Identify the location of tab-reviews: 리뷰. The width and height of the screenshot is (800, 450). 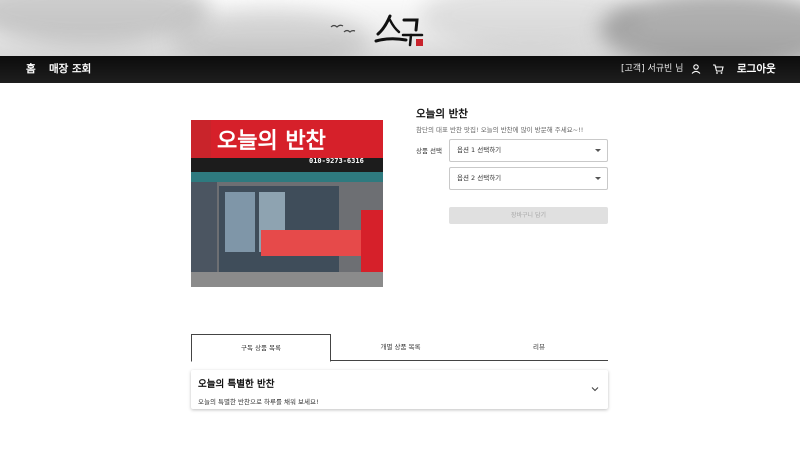
(539, 347).